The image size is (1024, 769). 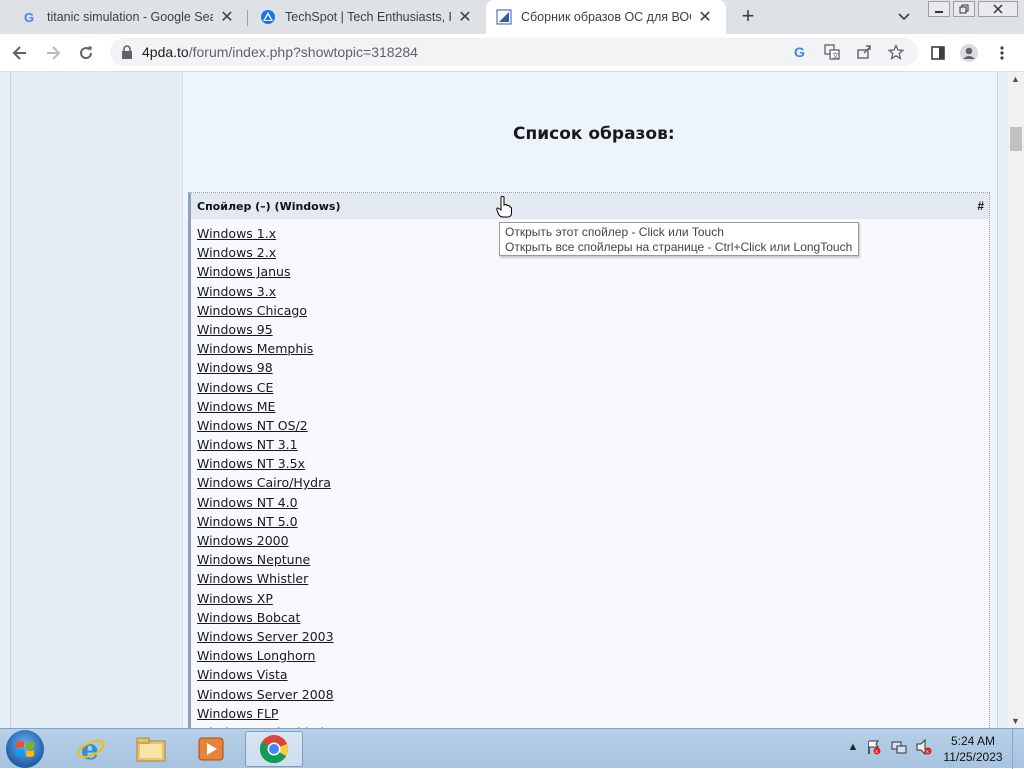 I want to click on internet-explorer-icon: e, so click(x=91, y=749).